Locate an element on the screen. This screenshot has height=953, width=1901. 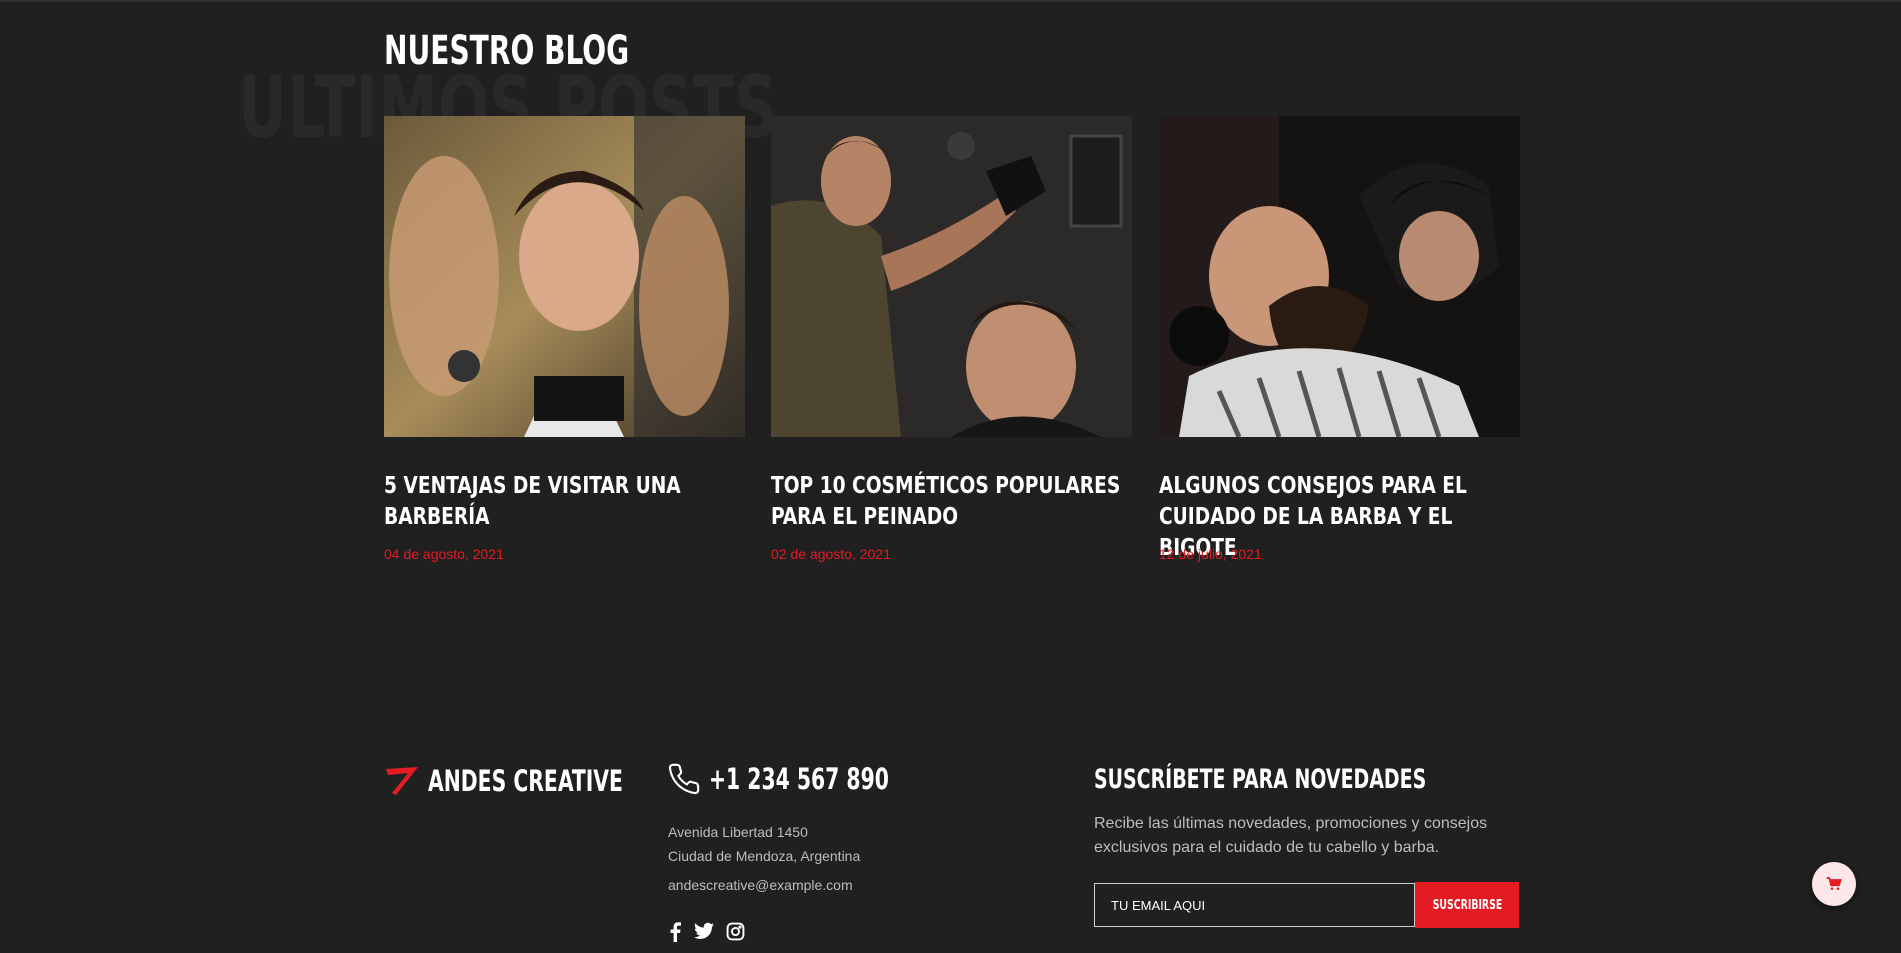
cart-button is located at coordinates (1834, 884).